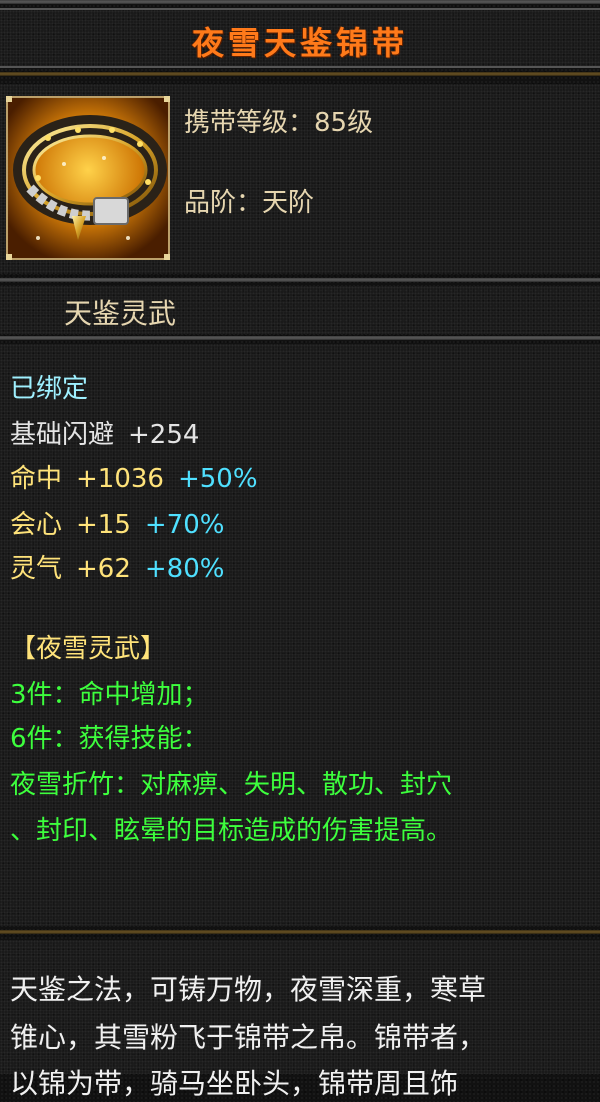 The image size is (600, 1102). I want to click on item-grade: 品阶：天阶, so click(249, 203).